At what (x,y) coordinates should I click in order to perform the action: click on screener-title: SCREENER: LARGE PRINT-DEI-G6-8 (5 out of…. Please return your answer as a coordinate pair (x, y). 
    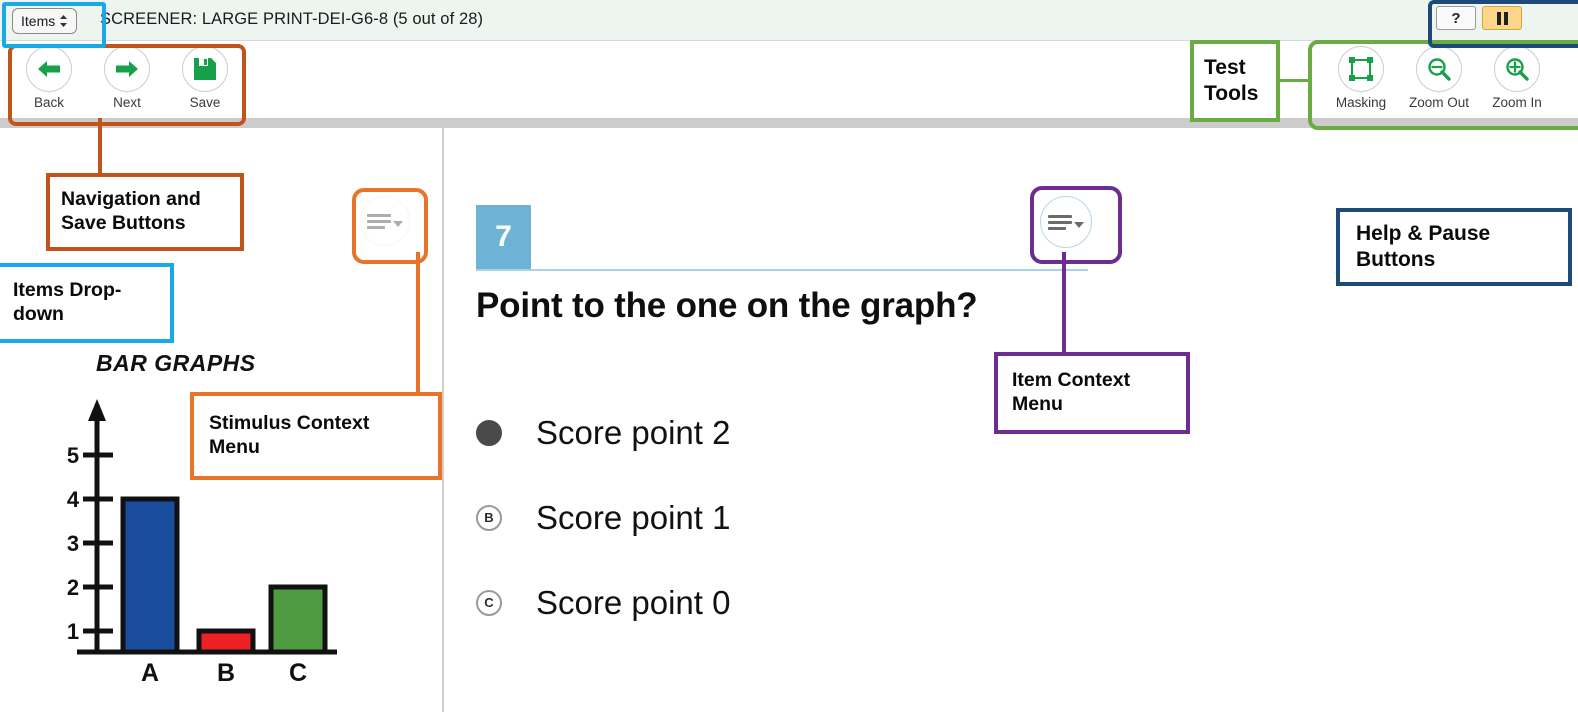
    Looking at the image, I should click on (292, 19).